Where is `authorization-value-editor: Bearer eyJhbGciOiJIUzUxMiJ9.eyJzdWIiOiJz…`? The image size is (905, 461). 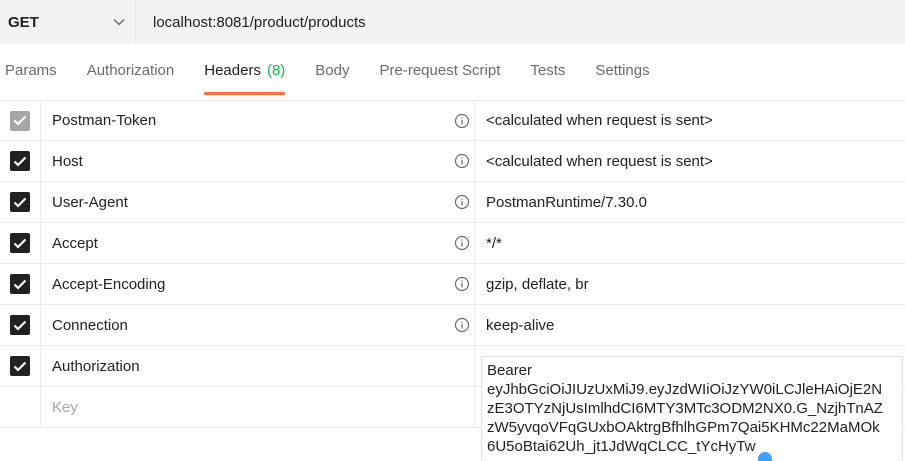
authorization-value-editor: Bearer eyJhbGciOiJIUzUxMiJ9.eyJzdWIiOiJz… is located at coordinates (692, 408).